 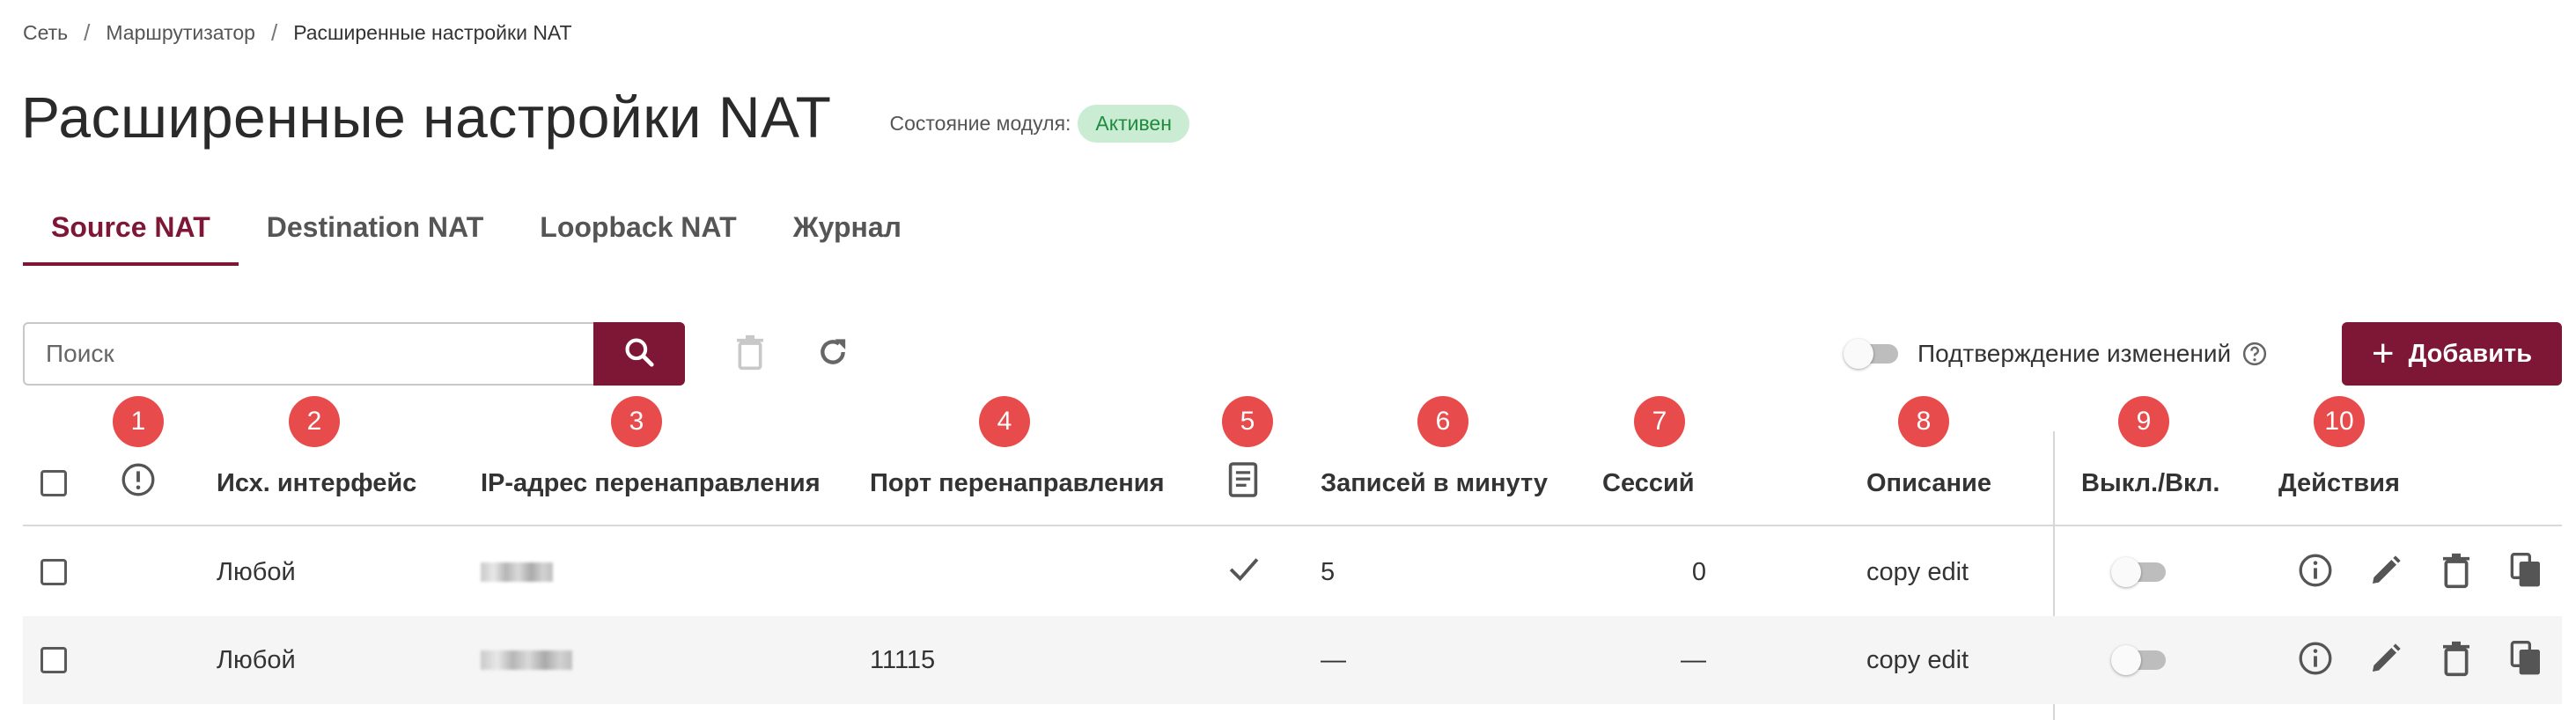 I want to click on checkmark-icon, so click(x=1244, y=572).